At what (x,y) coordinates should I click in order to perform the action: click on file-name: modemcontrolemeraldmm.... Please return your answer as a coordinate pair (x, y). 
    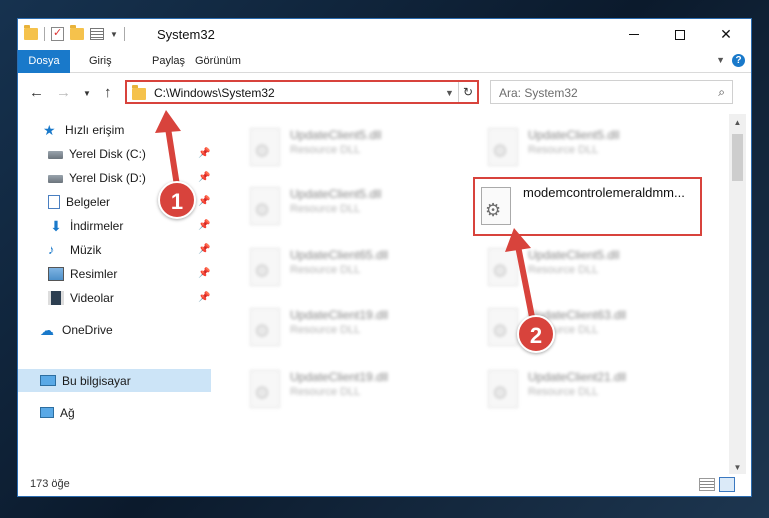
    Looking at the image, I should click on (604, 192).